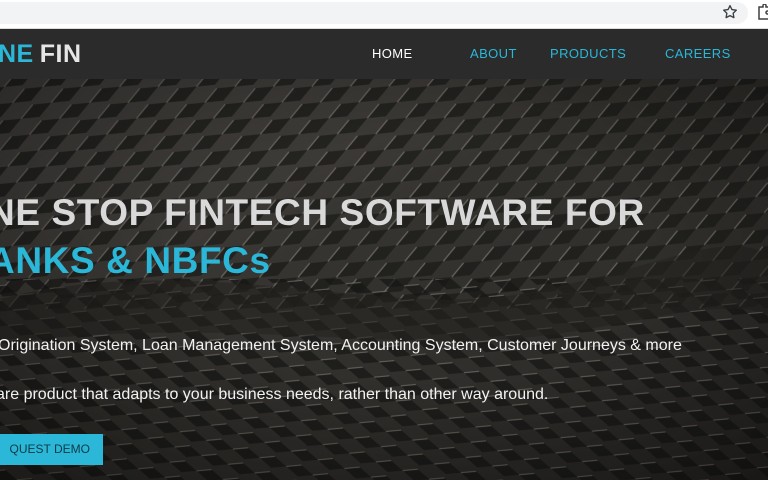 The height and width of the screenshot is (480, 768). What do you see at coordinates (730, 12) in the screenshot?
I see `star-icon` at bounding box center [730, 12].